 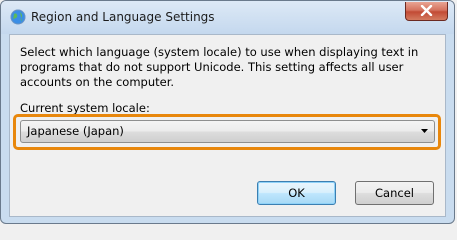 I want to click on globe-icon, so click(x=18, y=17).